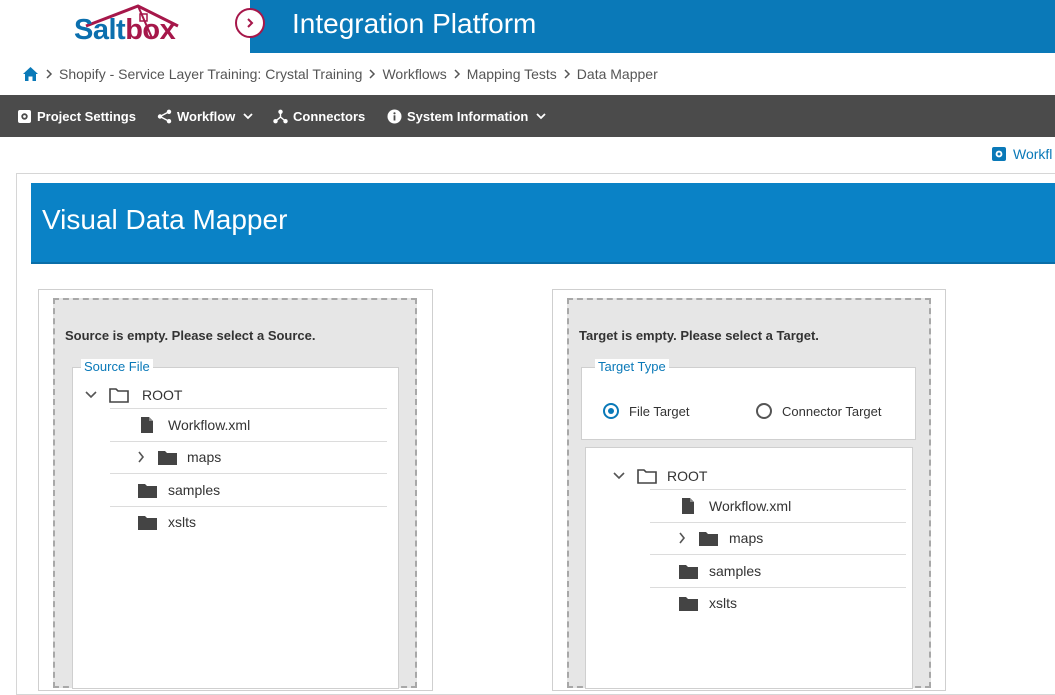 This screenshot has height=695, width=1055. Describe the element at coordinates (720, 538) in the screenshot. I see `target-tree-item: maps` at that location.